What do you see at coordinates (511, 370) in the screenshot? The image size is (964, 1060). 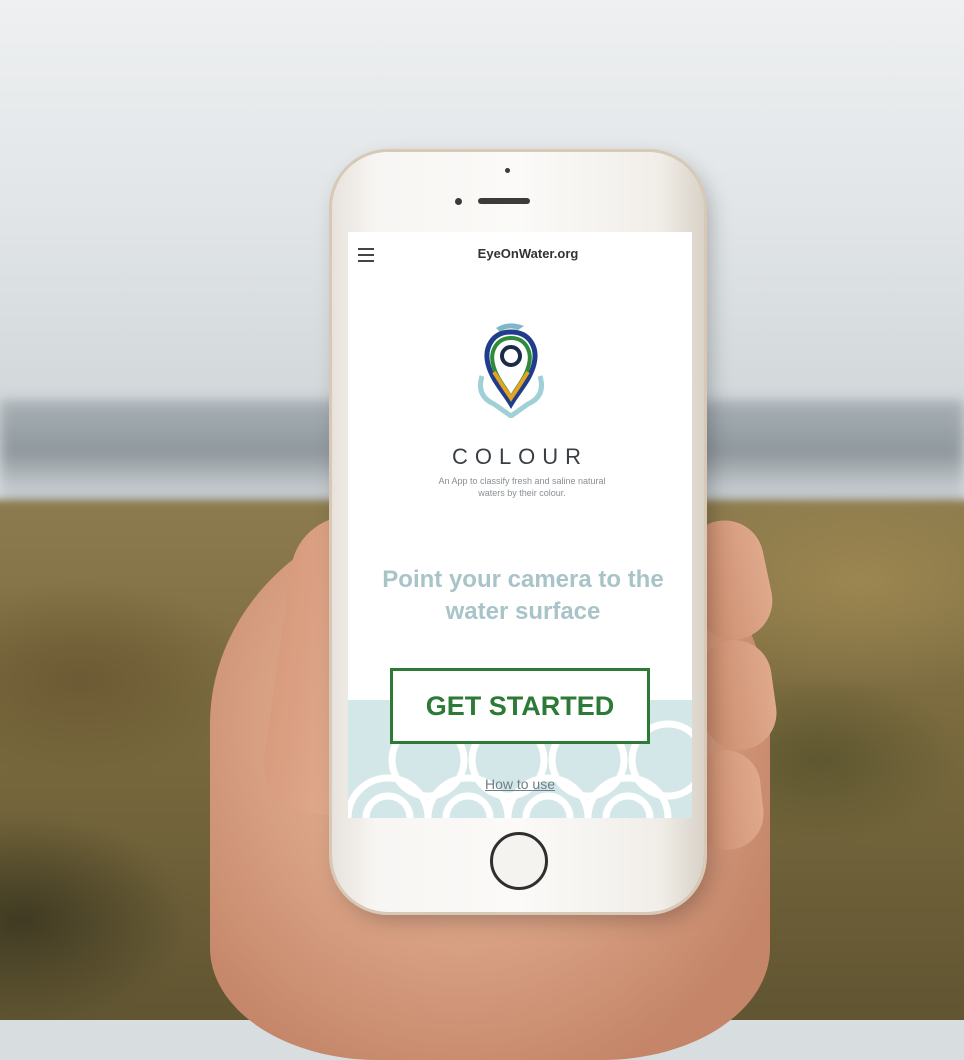 I see `water-drop-location-logo` at bounding box center [511, 370].